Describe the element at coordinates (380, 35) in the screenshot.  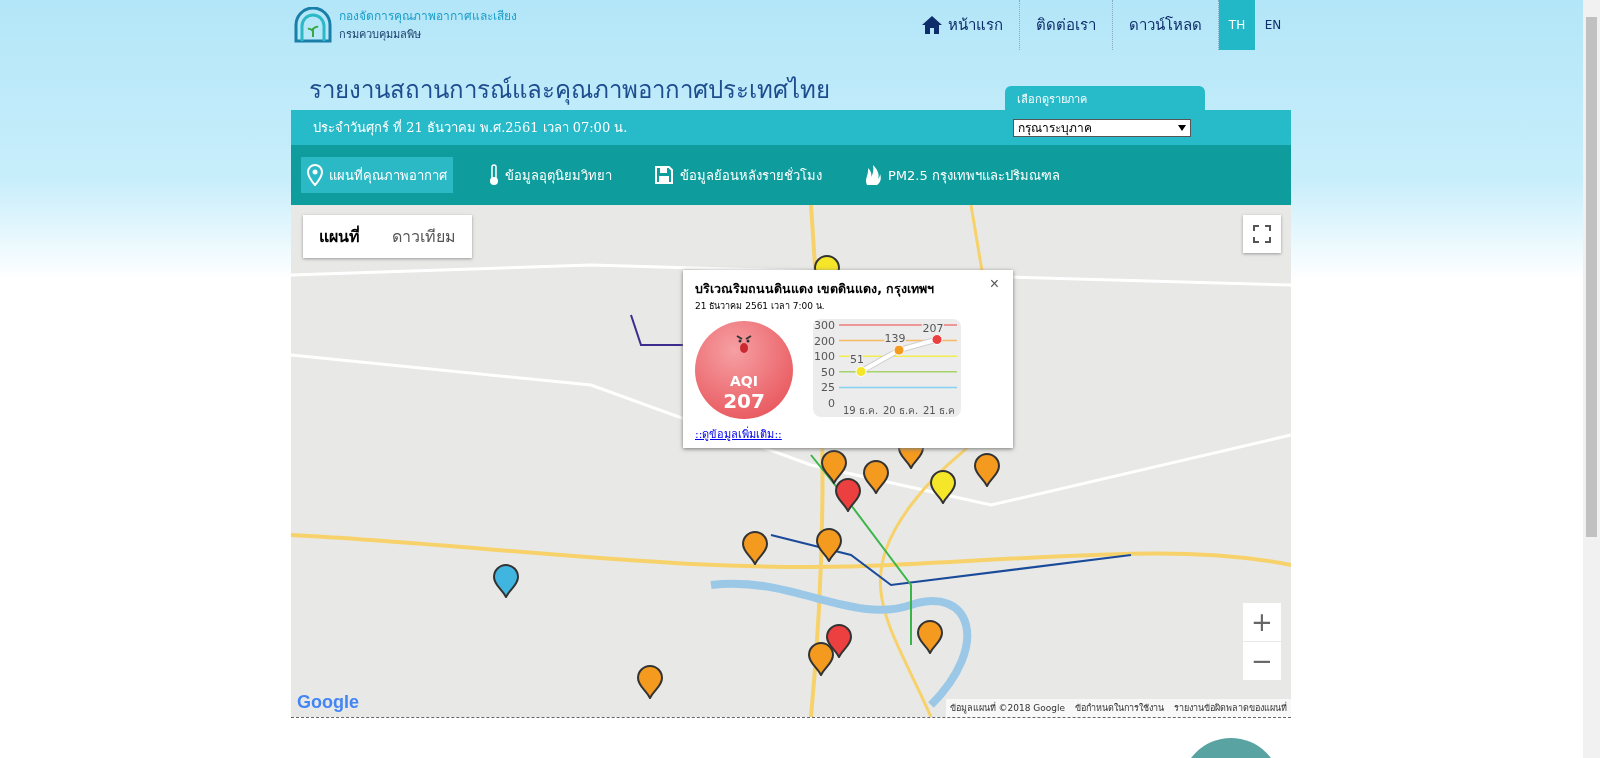
I see `department-name: กรมควบคุมมลพิษ` at that location.